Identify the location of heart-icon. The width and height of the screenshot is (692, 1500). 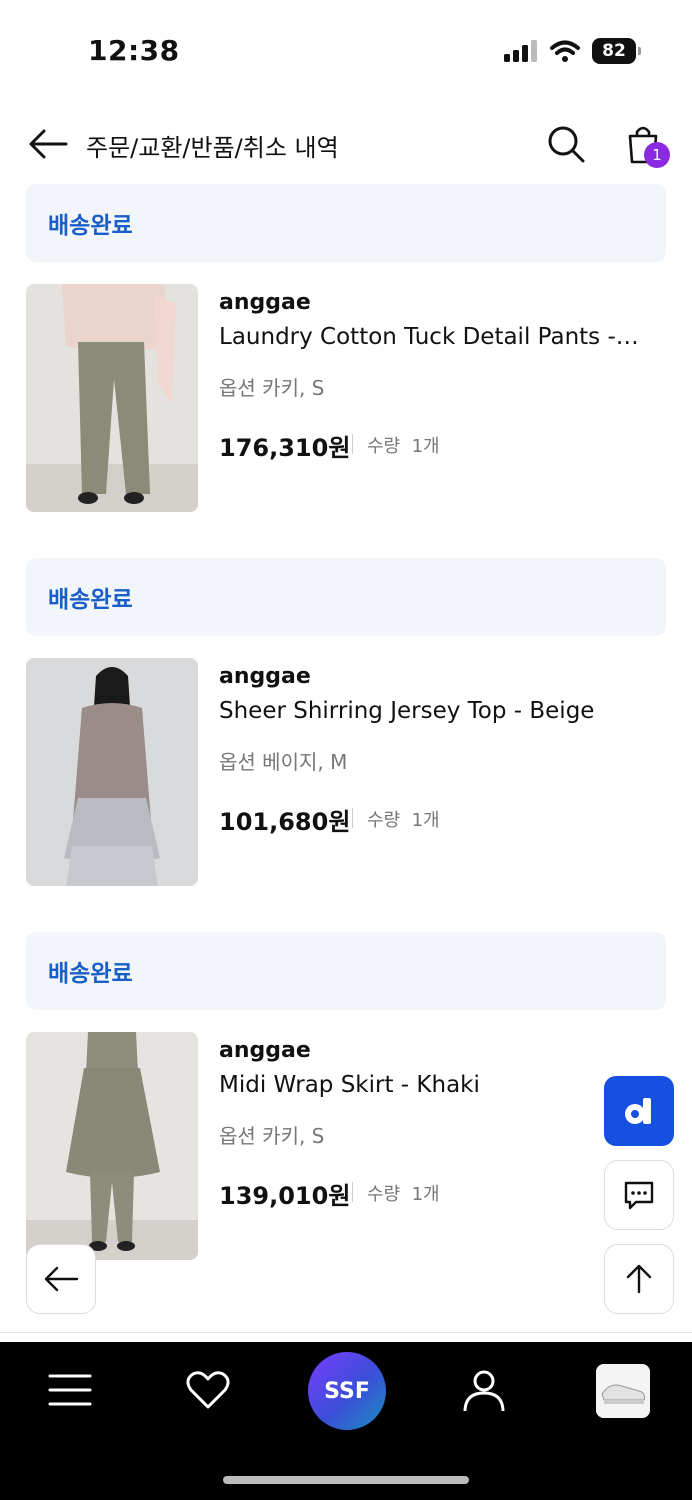
(208, 1390).